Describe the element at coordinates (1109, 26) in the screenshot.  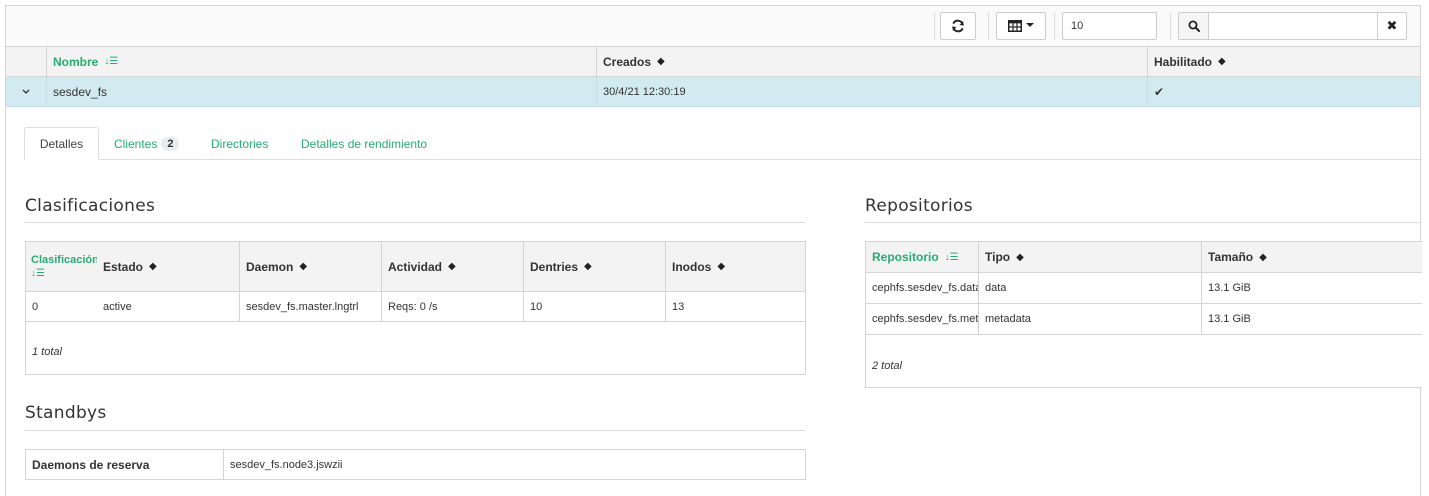
I see `page-size-input: 10` at that location.